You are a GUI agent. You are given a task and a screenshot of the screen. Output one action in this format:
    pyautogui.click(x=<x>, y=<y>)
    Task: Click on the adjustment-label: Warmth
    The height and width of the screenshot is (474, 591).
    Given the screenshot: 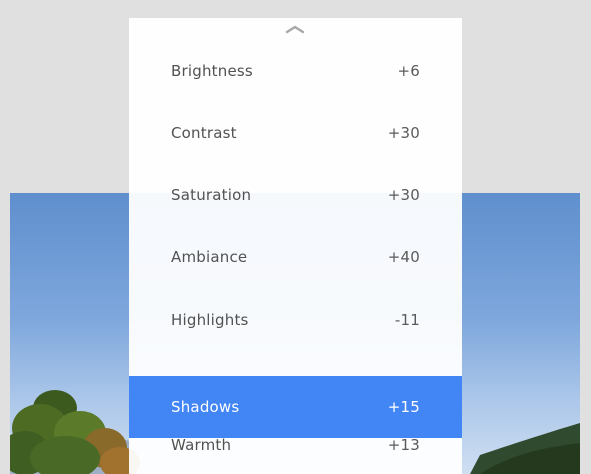 What is the action you would take?
    pyautogui.click(x=201, y=445)
    